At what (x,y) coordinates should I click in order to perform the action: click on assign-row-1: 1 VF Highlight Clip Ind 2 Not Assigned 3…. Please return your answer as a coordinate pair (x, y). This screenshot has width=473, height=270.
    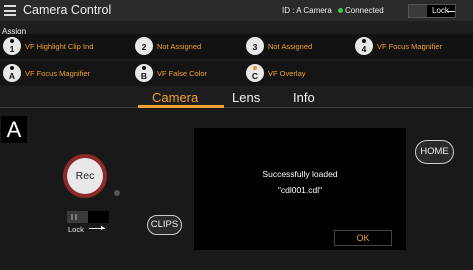
    Looking at the image, I should click on (236, 46).